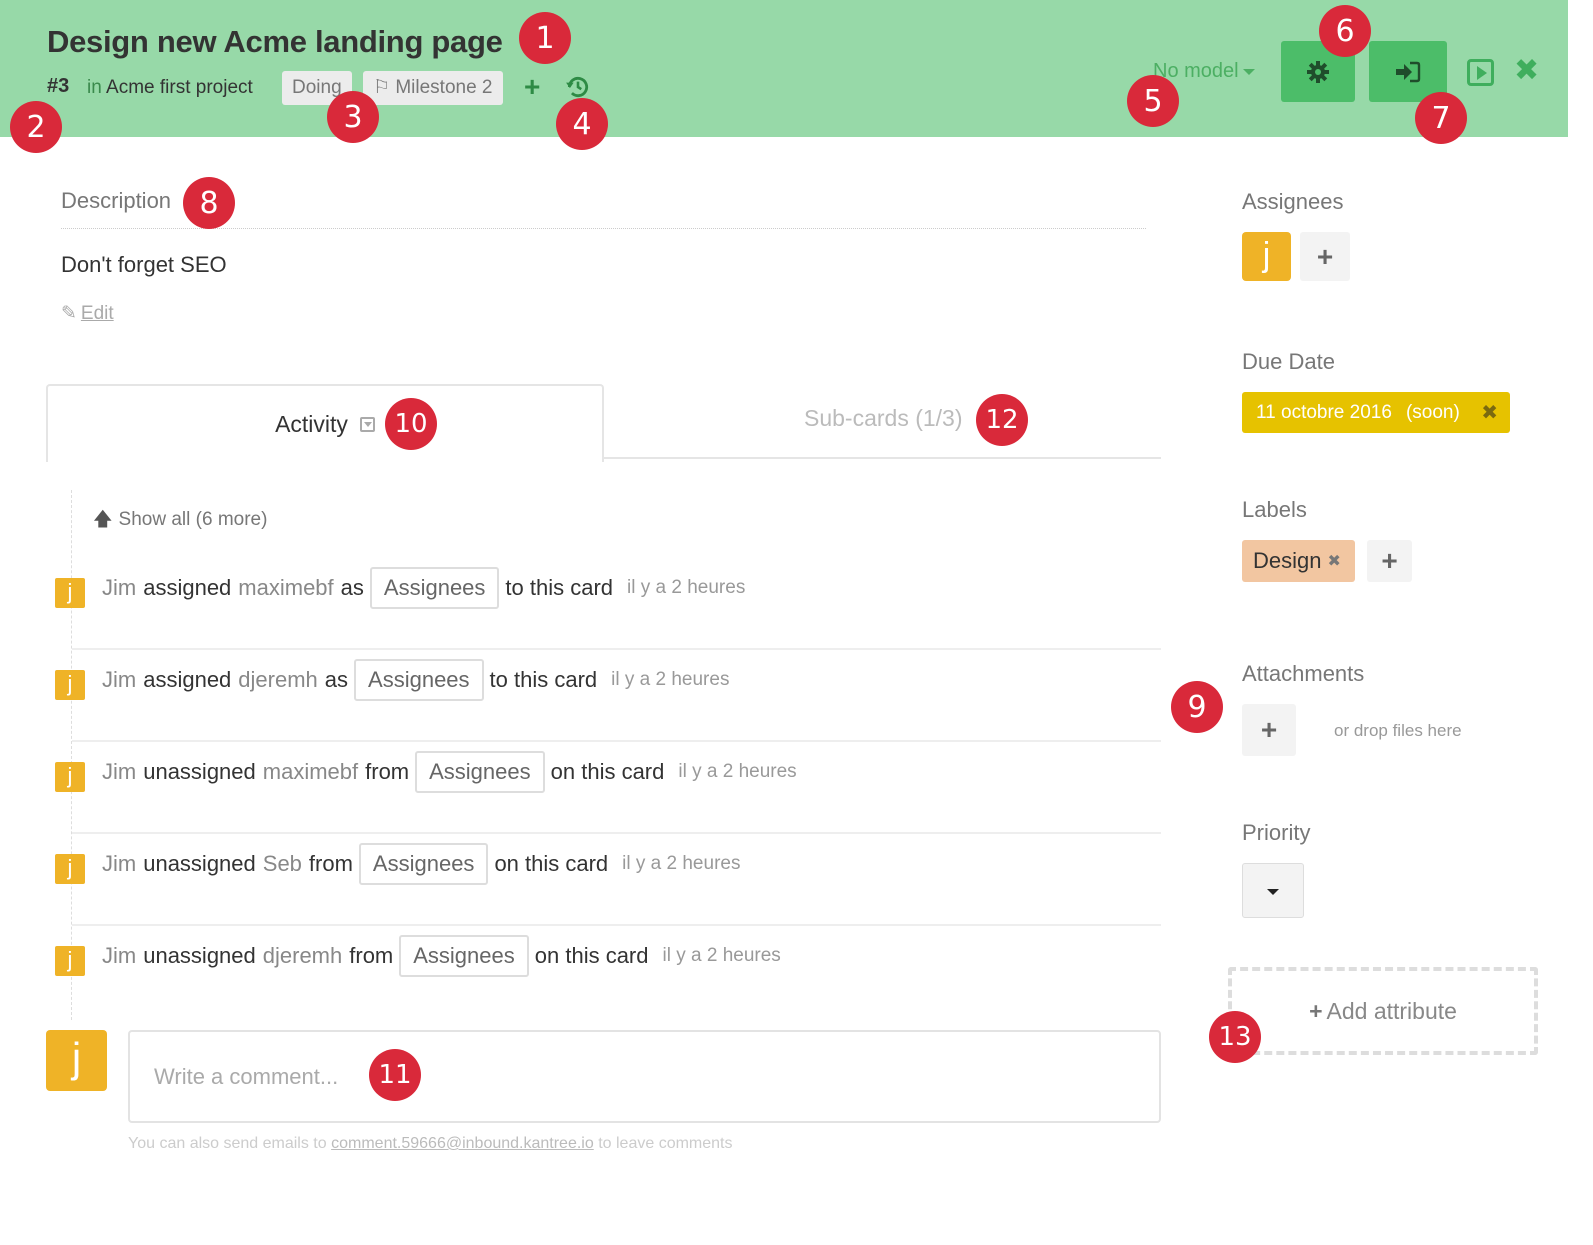  What do you see at coordinates (58, 86) in the screenshot?
I see `card-number: #3` at bounding box center [58, 86].